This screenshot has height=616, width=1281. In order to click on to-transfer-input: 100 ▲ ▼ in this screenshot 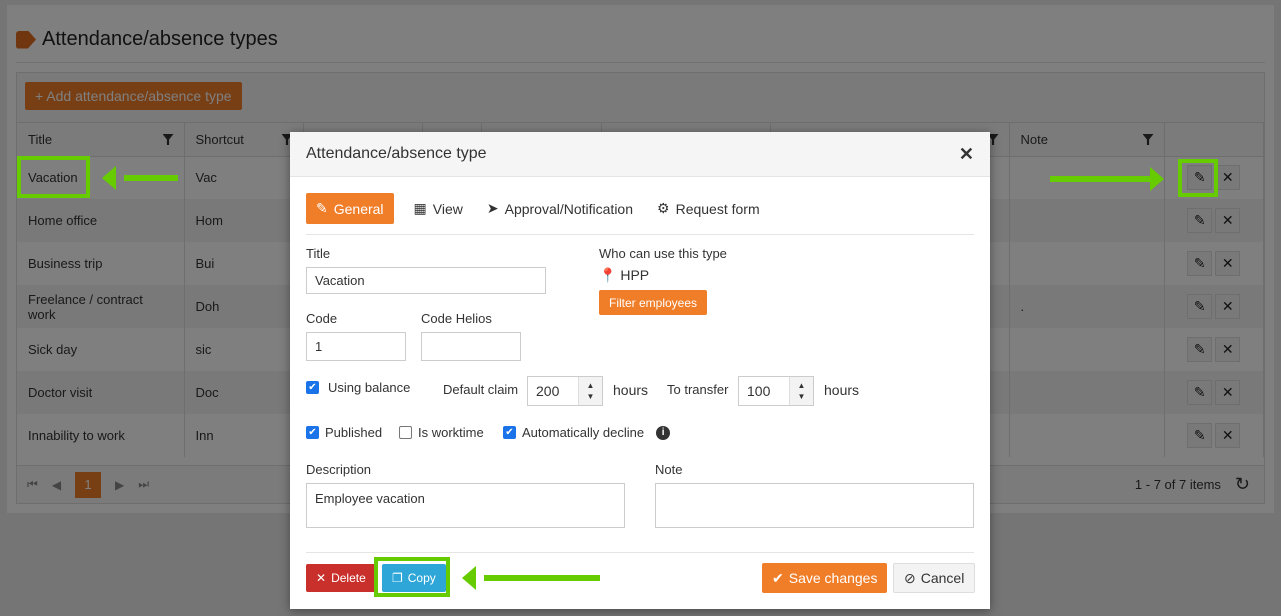, I will do `click(776, 391)`.